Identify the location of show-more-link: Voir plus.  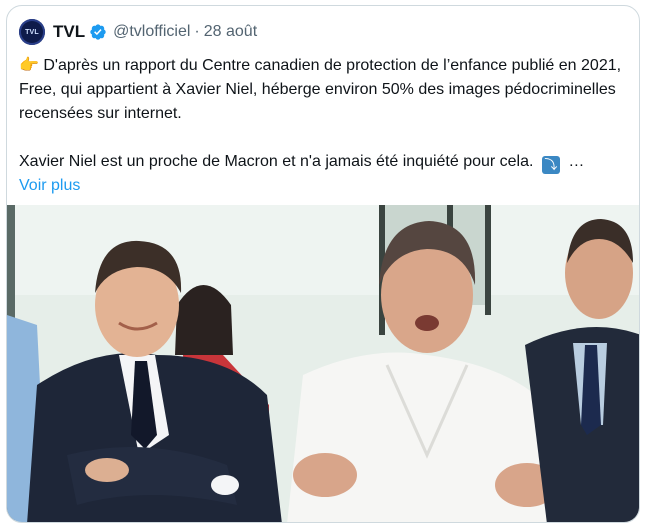
(49, 185).